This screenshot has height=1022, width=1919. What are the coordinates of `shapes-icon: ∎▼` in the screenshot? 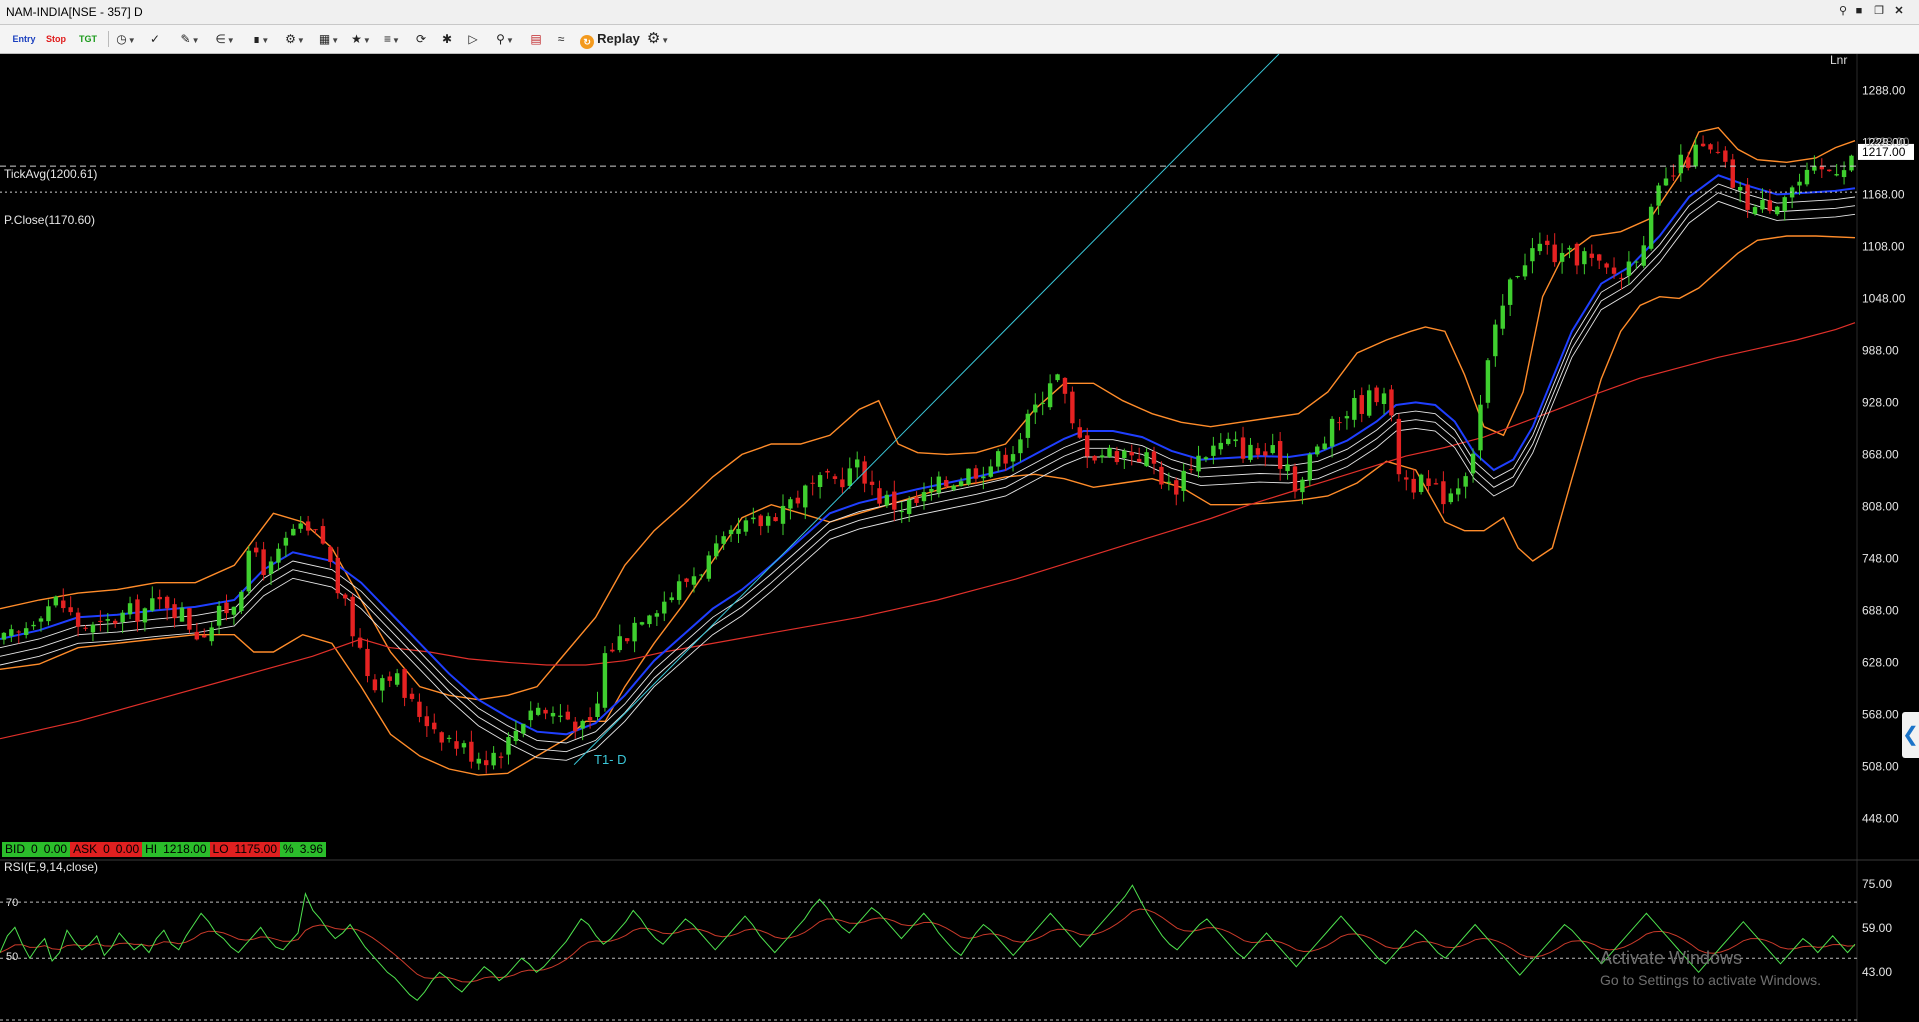 It's located at (261, 39).